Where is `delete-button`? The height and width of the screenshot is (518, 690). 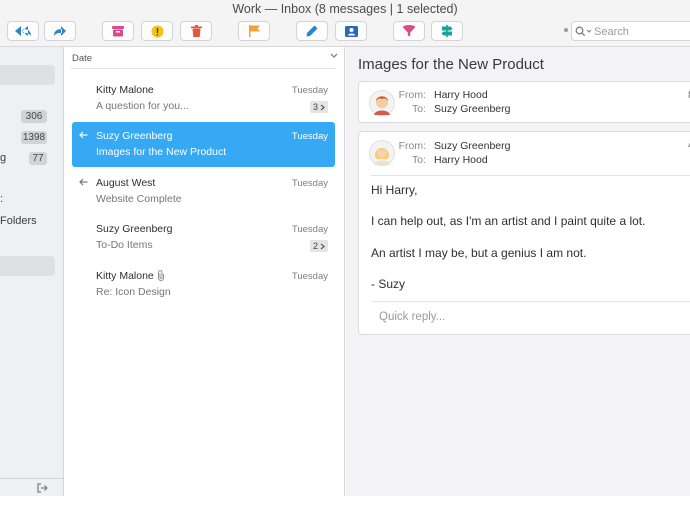 delete-button is located at coordinates (196, 31).